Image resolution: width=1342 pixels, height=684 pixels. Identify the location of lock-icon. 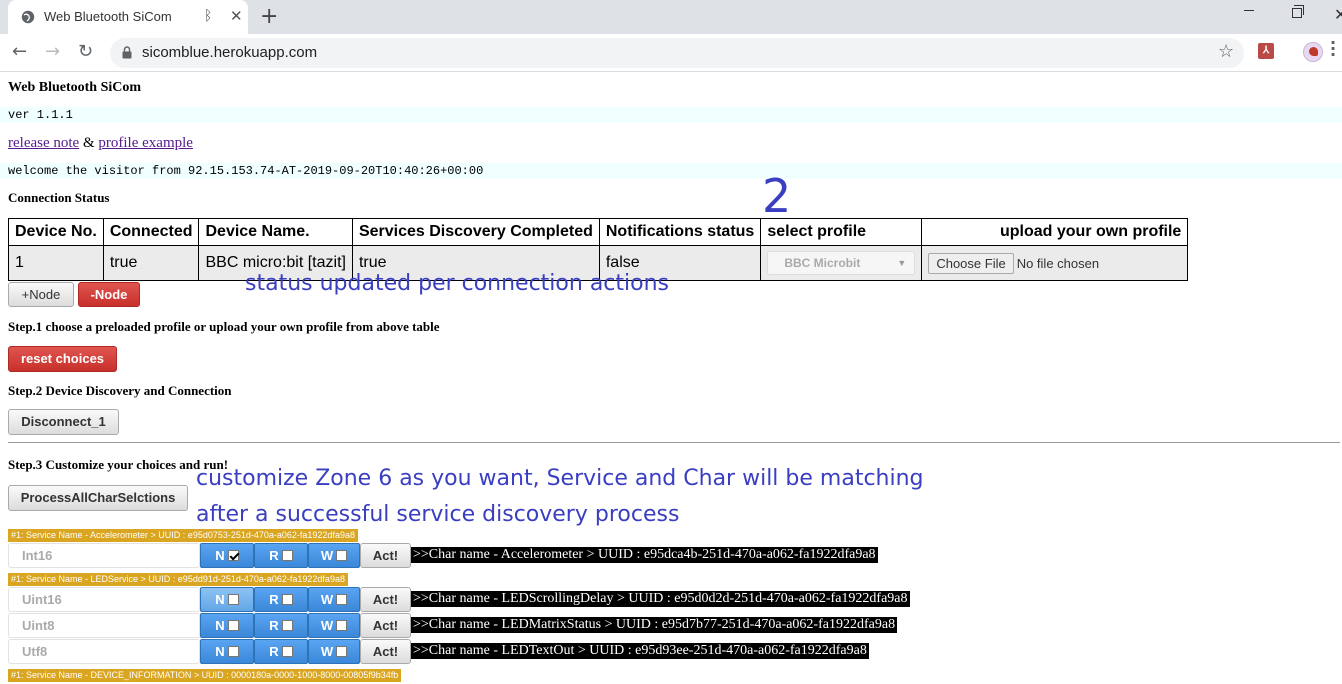
(127, 52).